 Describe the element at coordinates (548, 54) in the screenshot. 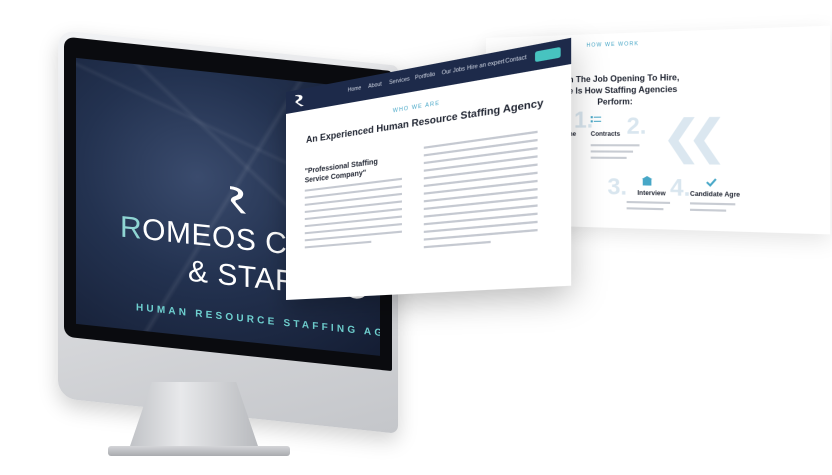

I see `nav-cta-button` at that location.